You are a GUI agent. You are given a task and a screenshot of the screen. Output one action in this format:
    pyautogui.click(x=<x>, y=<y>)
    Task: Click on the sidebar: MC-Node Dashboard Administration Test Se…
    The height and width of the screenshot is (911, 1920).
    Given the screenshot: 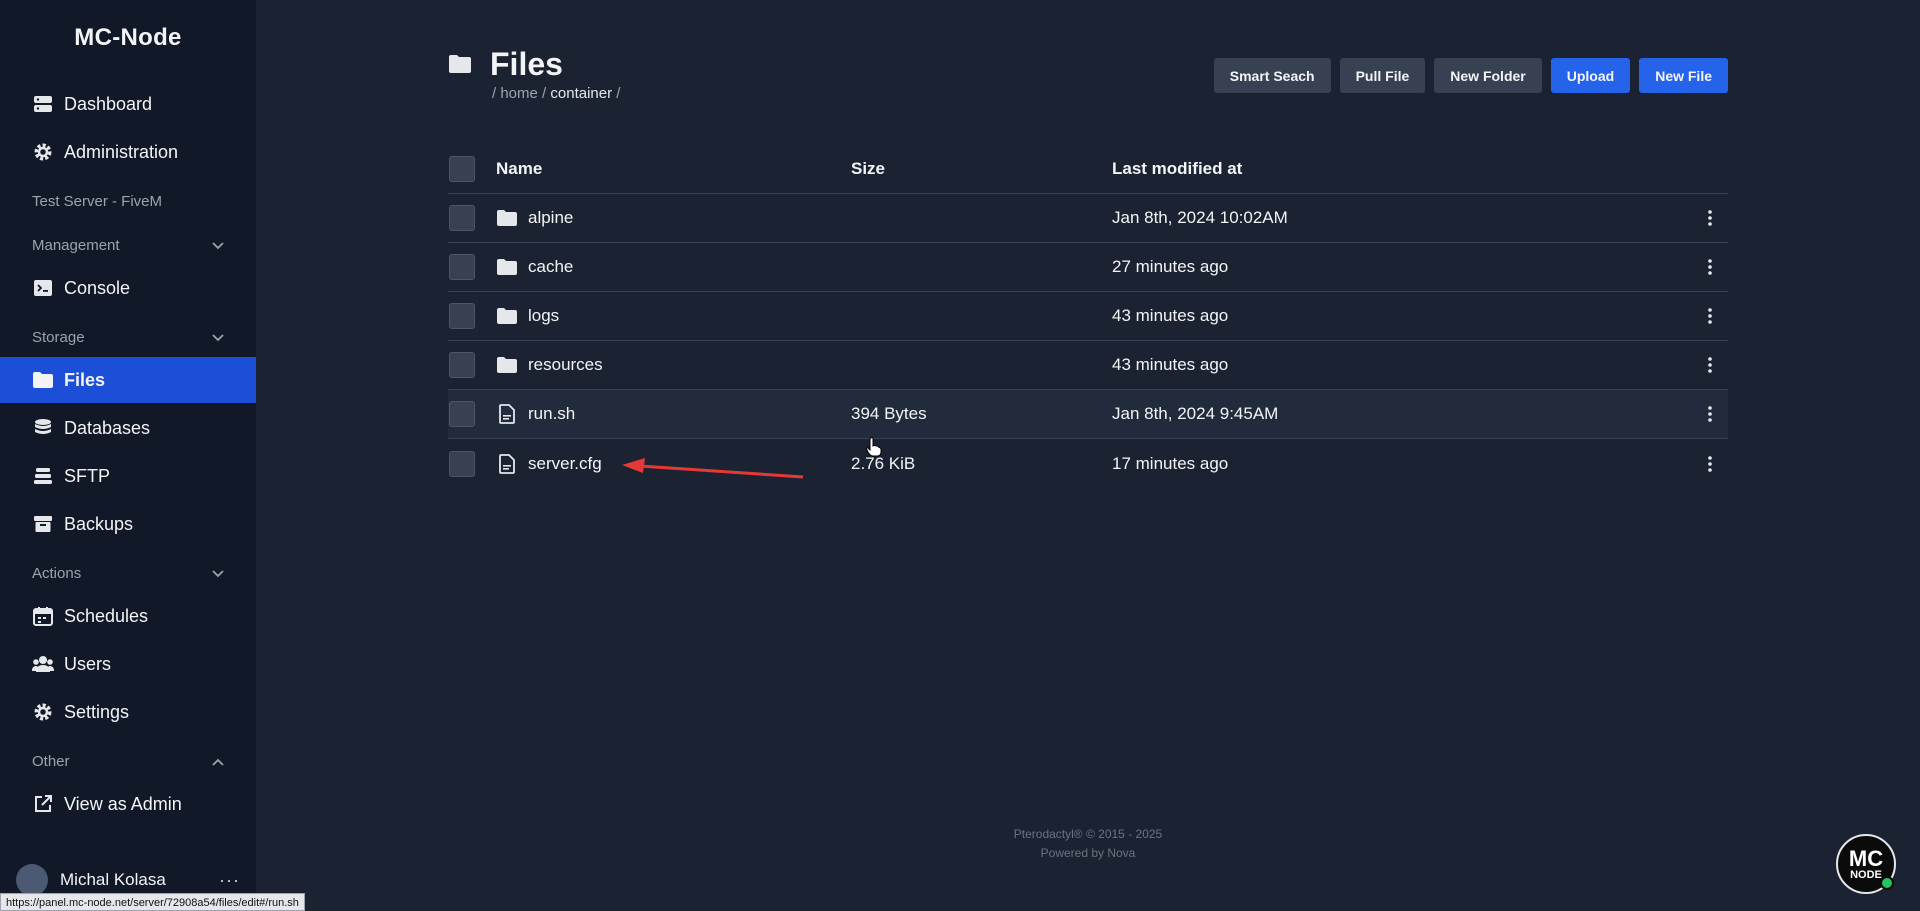 What is the action you would take?
    pyautogui.click(x=128, y=455)
    